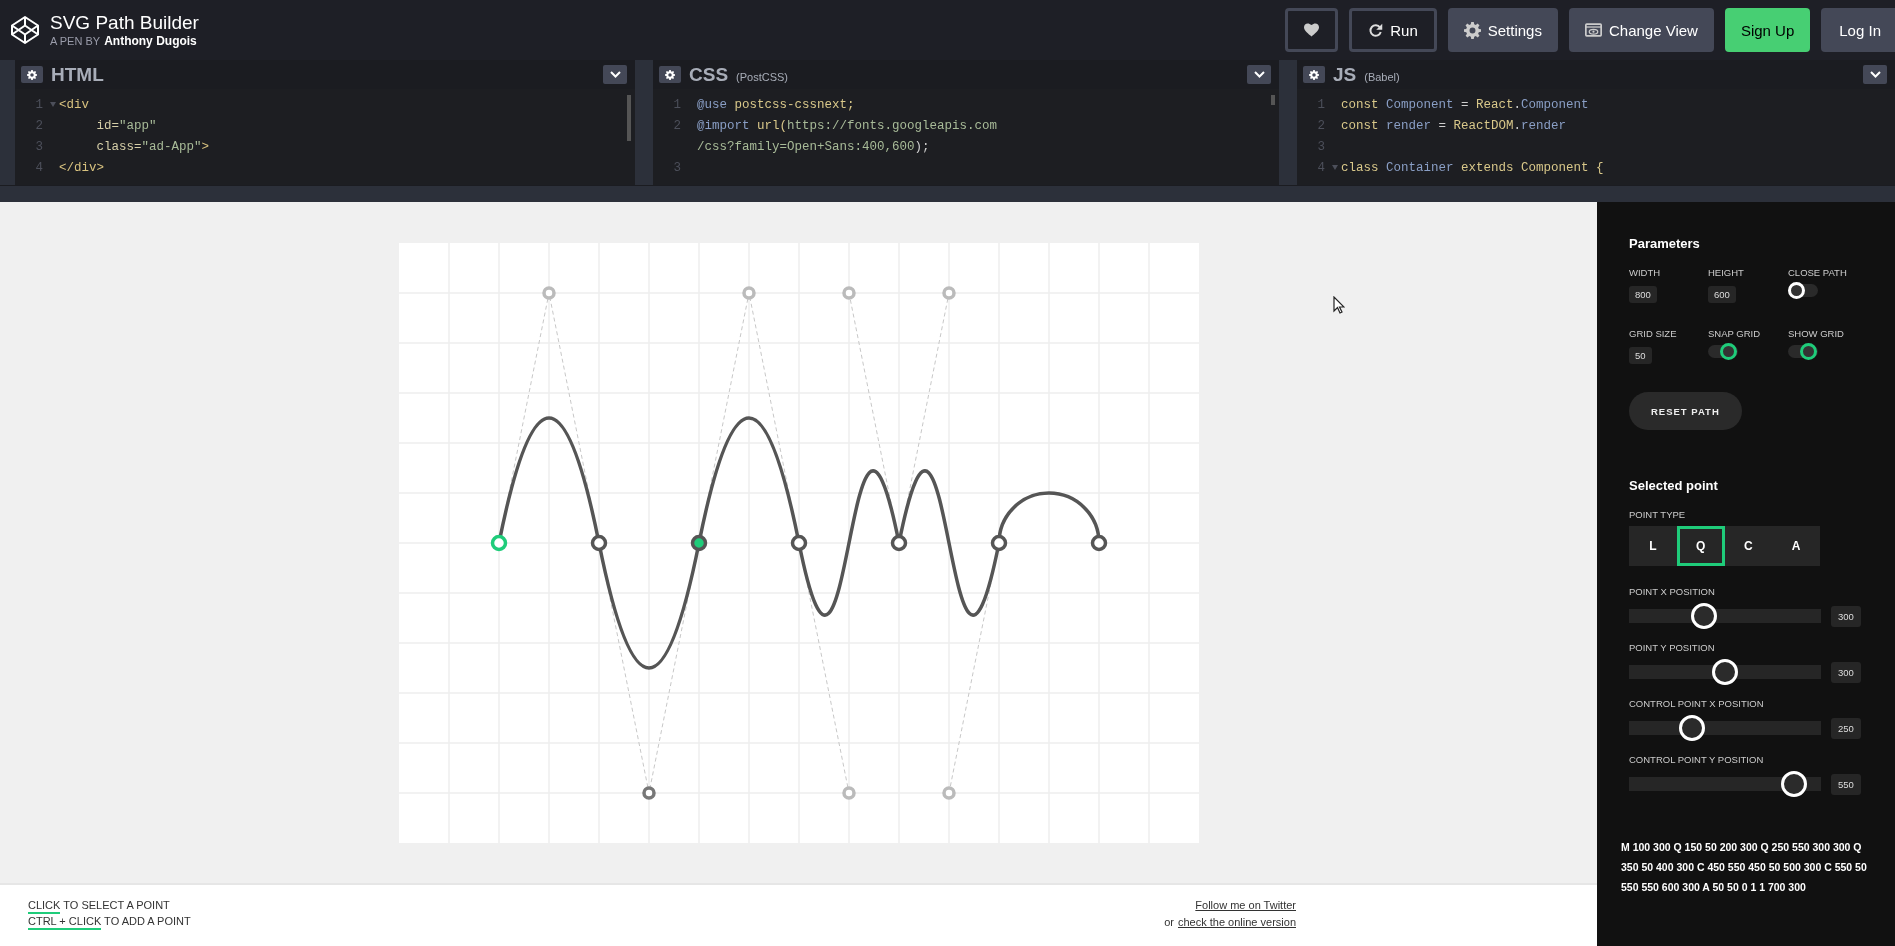 The image size is (1895, 946). I want to click on slider-label: CONTROL POINT X POSITION, so click(1697, 703).